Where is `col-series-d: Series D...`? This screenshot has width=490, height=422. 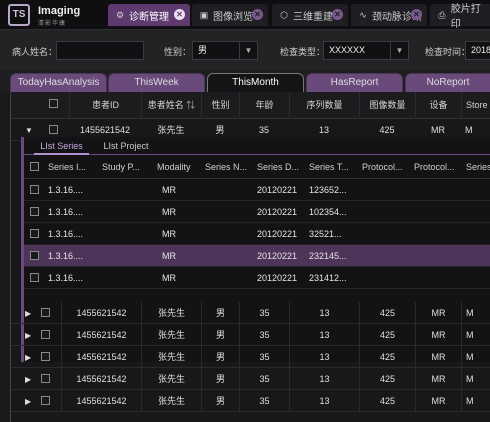 col-series-d: Series D... is located at coordinates (282, 167).